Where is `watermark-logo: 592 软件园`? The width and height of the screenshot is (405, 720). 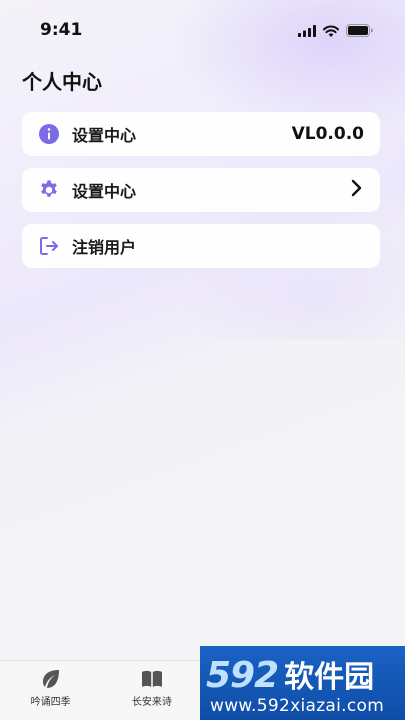
watermark-logo: 592 软件园 is located at coordinates (290, 674).